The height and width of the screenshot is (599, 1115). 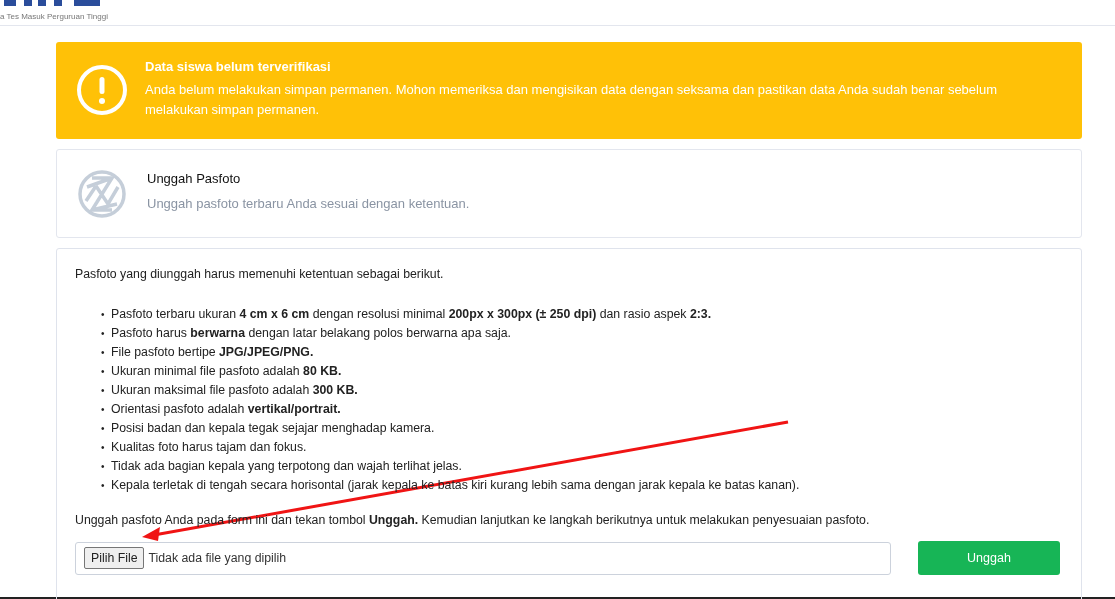 What do you see at coordinates (286, 466) in the screenshot?
I see `requirement-item: Tidak ada bagian kepala yang terpotong dan wajah terlihat jelas.` at bounding box center [286, 466].